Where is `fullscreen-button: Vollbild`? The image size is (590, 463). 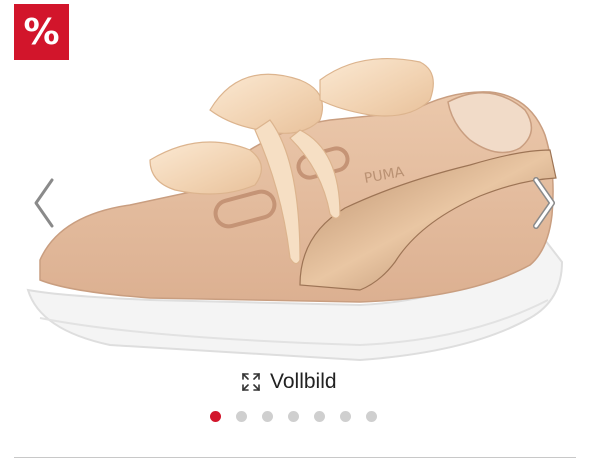 fullscreen-button: Vollbild is located at coordinates (291, 382).